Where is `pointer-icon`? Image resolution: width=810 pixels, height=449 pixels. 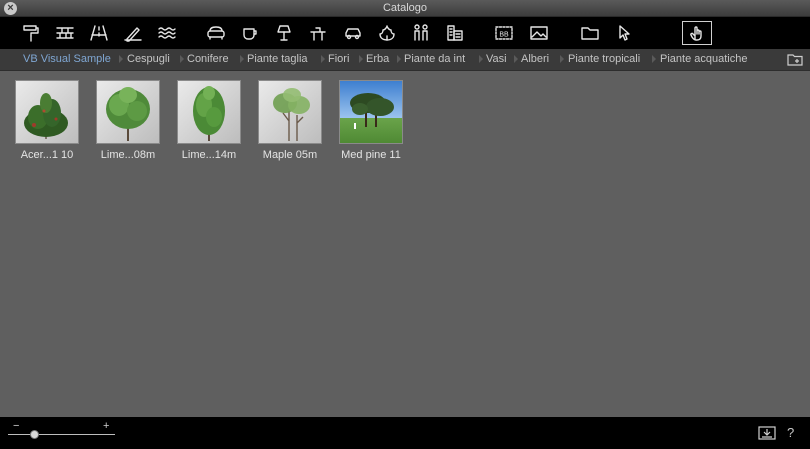
pointer-icon is located at coordinates (624, 33).